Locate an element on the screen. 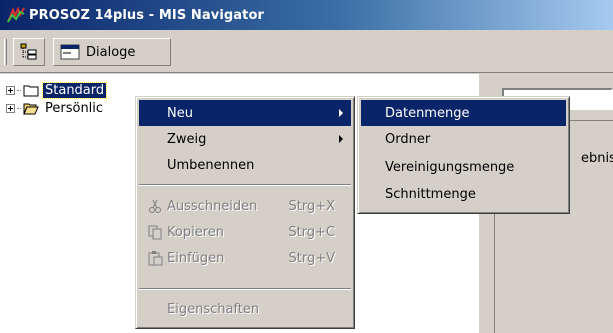  folder-icon is located at coordinates (31, 90).